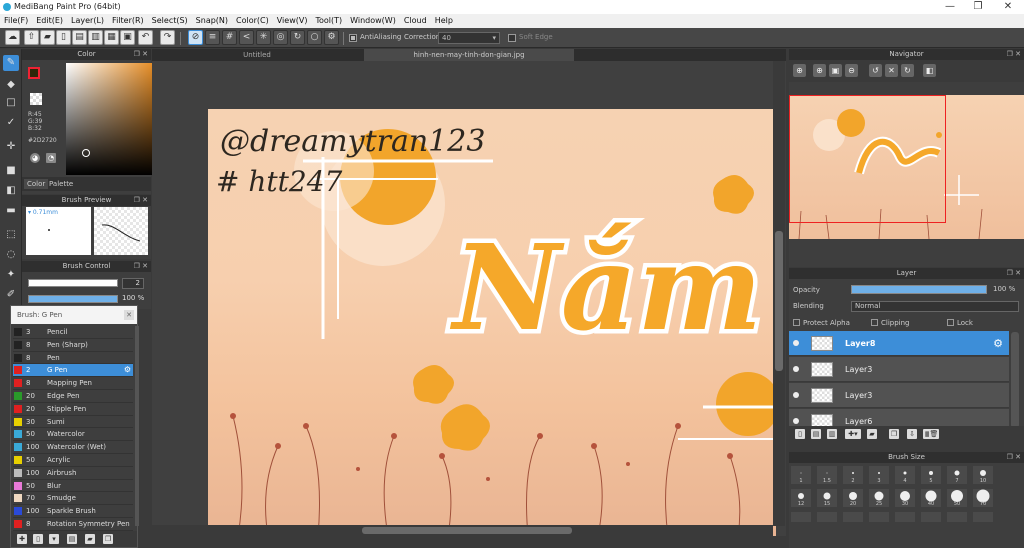 This screenshot has height=548, width=1024. What do you see at coordinates (212, 37) in the screenshot?
I see `parallel-snap-icon: ≡` at bounding box center [212, 37].